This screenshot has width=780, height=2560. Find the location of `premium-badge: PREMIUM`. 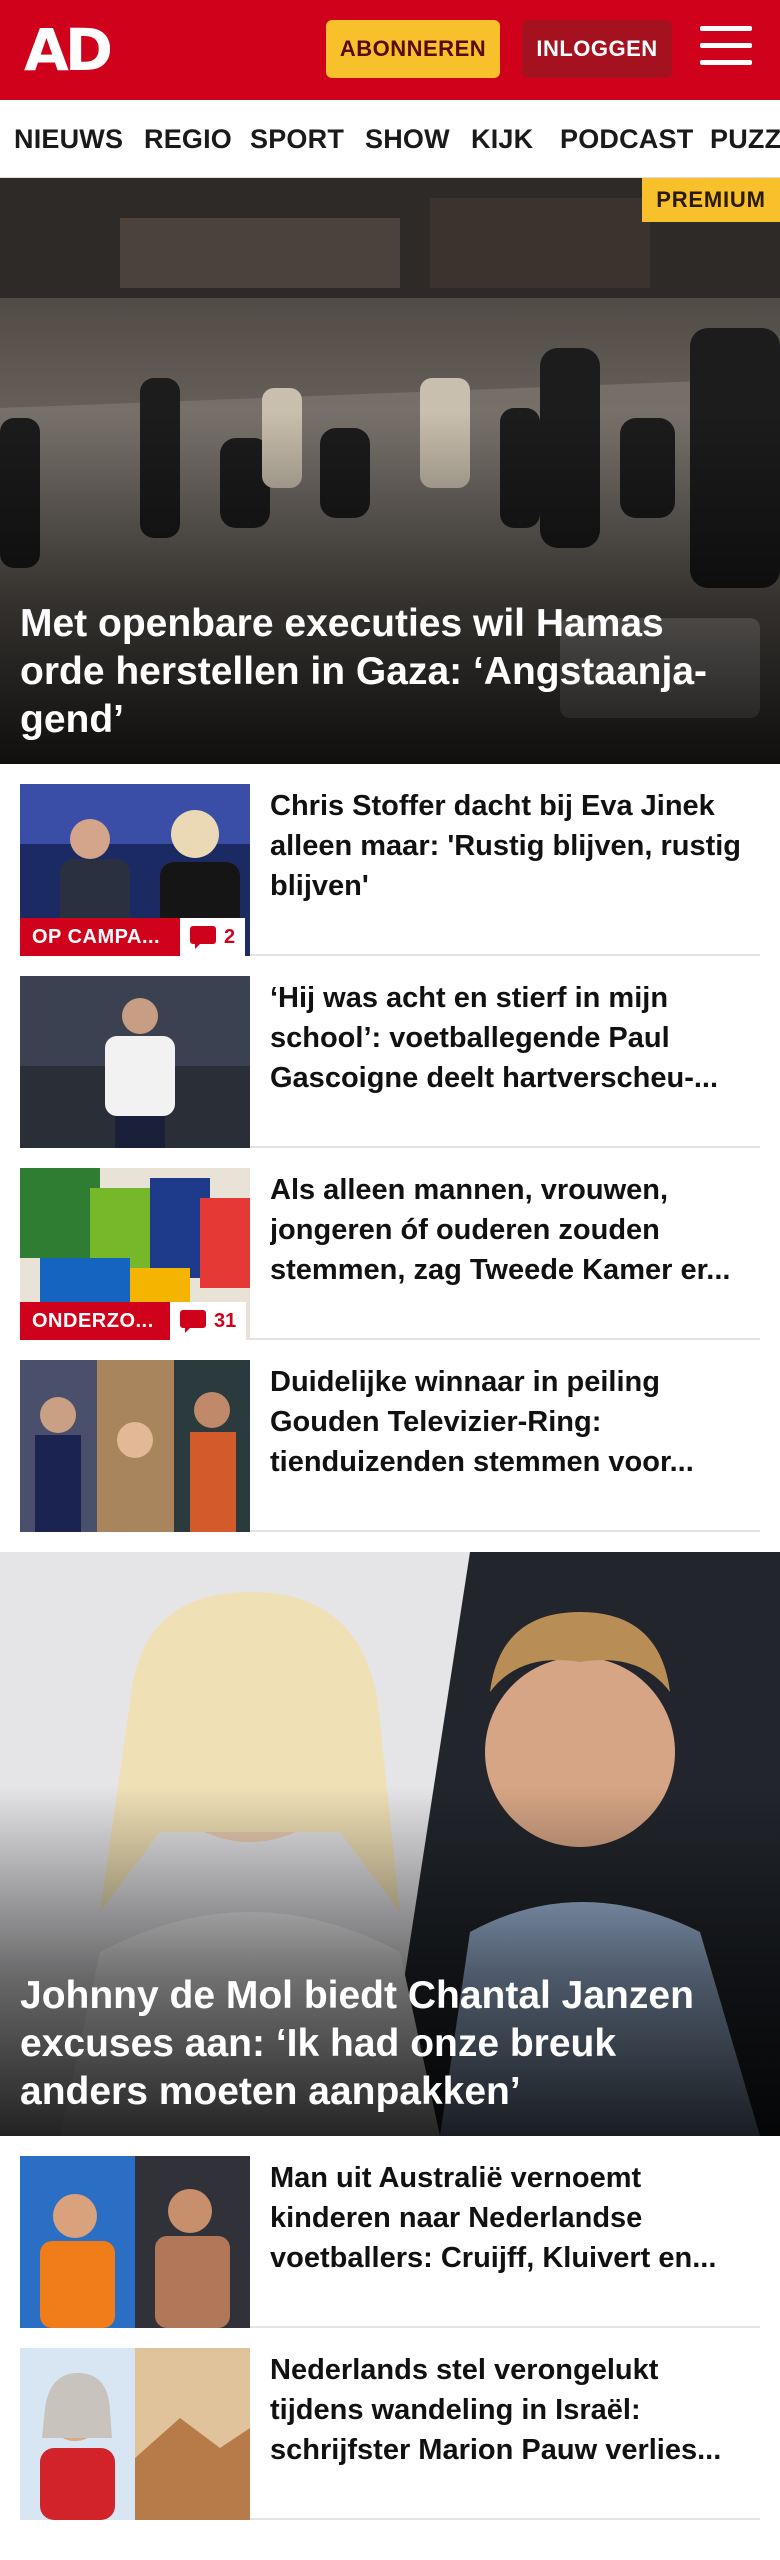

premium-badge: PREMIUM is located at coordinates (711, 200).